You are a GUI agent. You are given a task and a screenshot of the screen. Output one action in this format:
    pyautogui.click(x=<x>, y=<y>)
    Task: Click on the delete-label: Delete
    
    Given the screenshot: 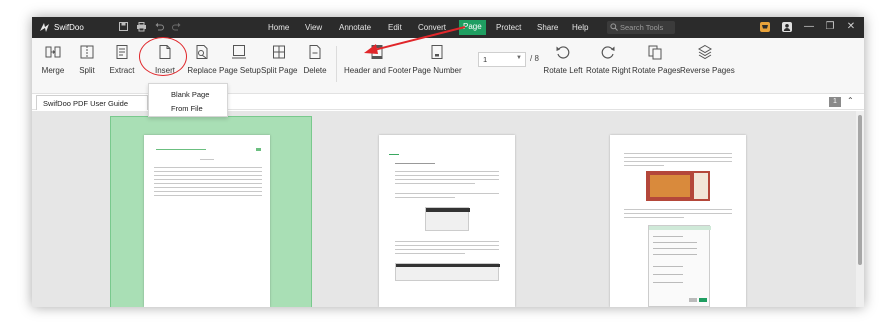 What is the action you would take?
    pyautogui.click(x=315, y=70)
    